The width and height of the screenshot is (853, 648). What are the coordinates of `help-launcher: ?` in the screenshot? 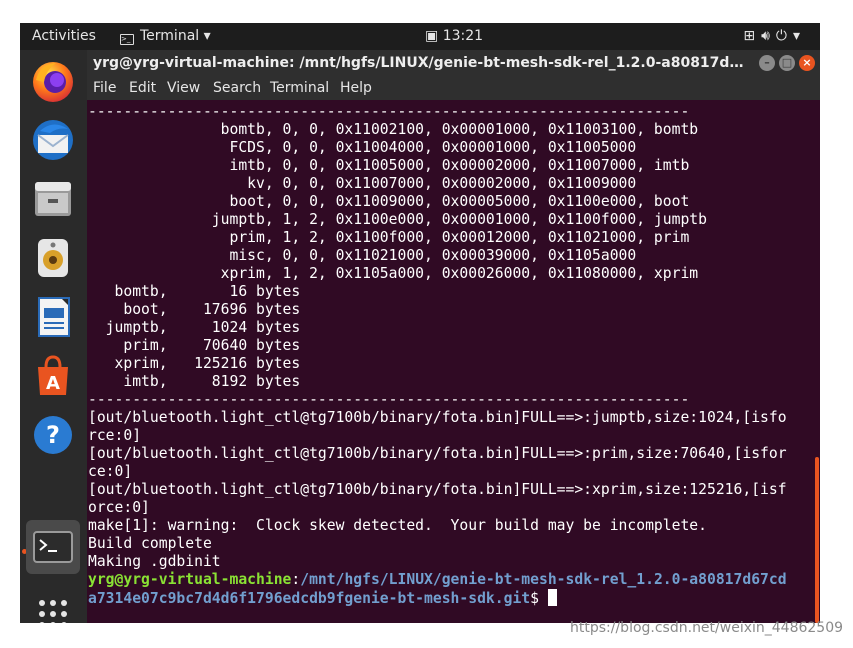 It's located at (53, 435).